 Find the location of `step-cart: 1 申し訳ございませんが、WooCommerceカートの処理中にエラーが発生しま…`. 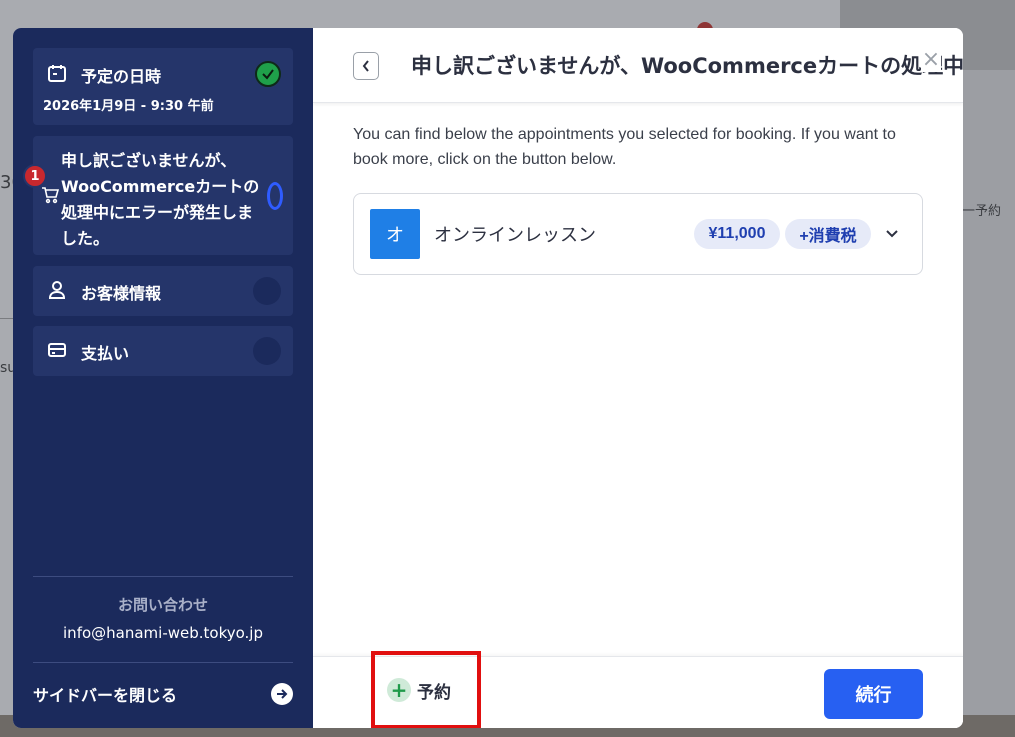

step-cart: 1 申し訳ございませんが、WooCommerceカートの処理中にエラーが発生しま… is located at coordinates (158, 195).